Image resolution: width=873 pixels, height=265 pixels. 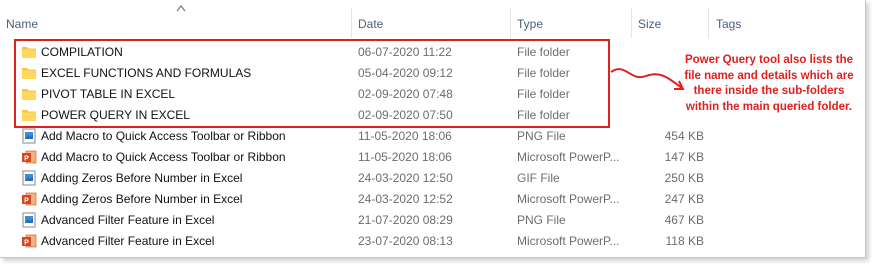 I want to click on date-modified: 24-03-2020 12:50, so click(x=405, y=178).